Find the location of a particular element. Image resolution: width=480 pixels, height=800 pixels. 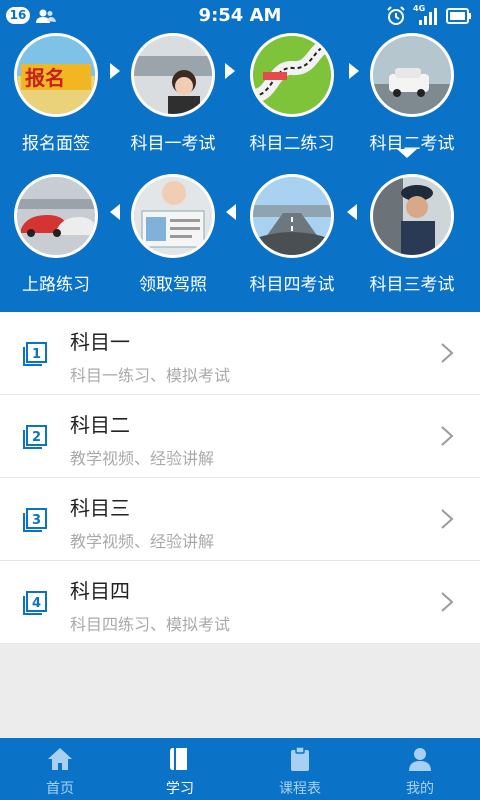

subject-title: 科目四 is located at coordinates (100, 591).